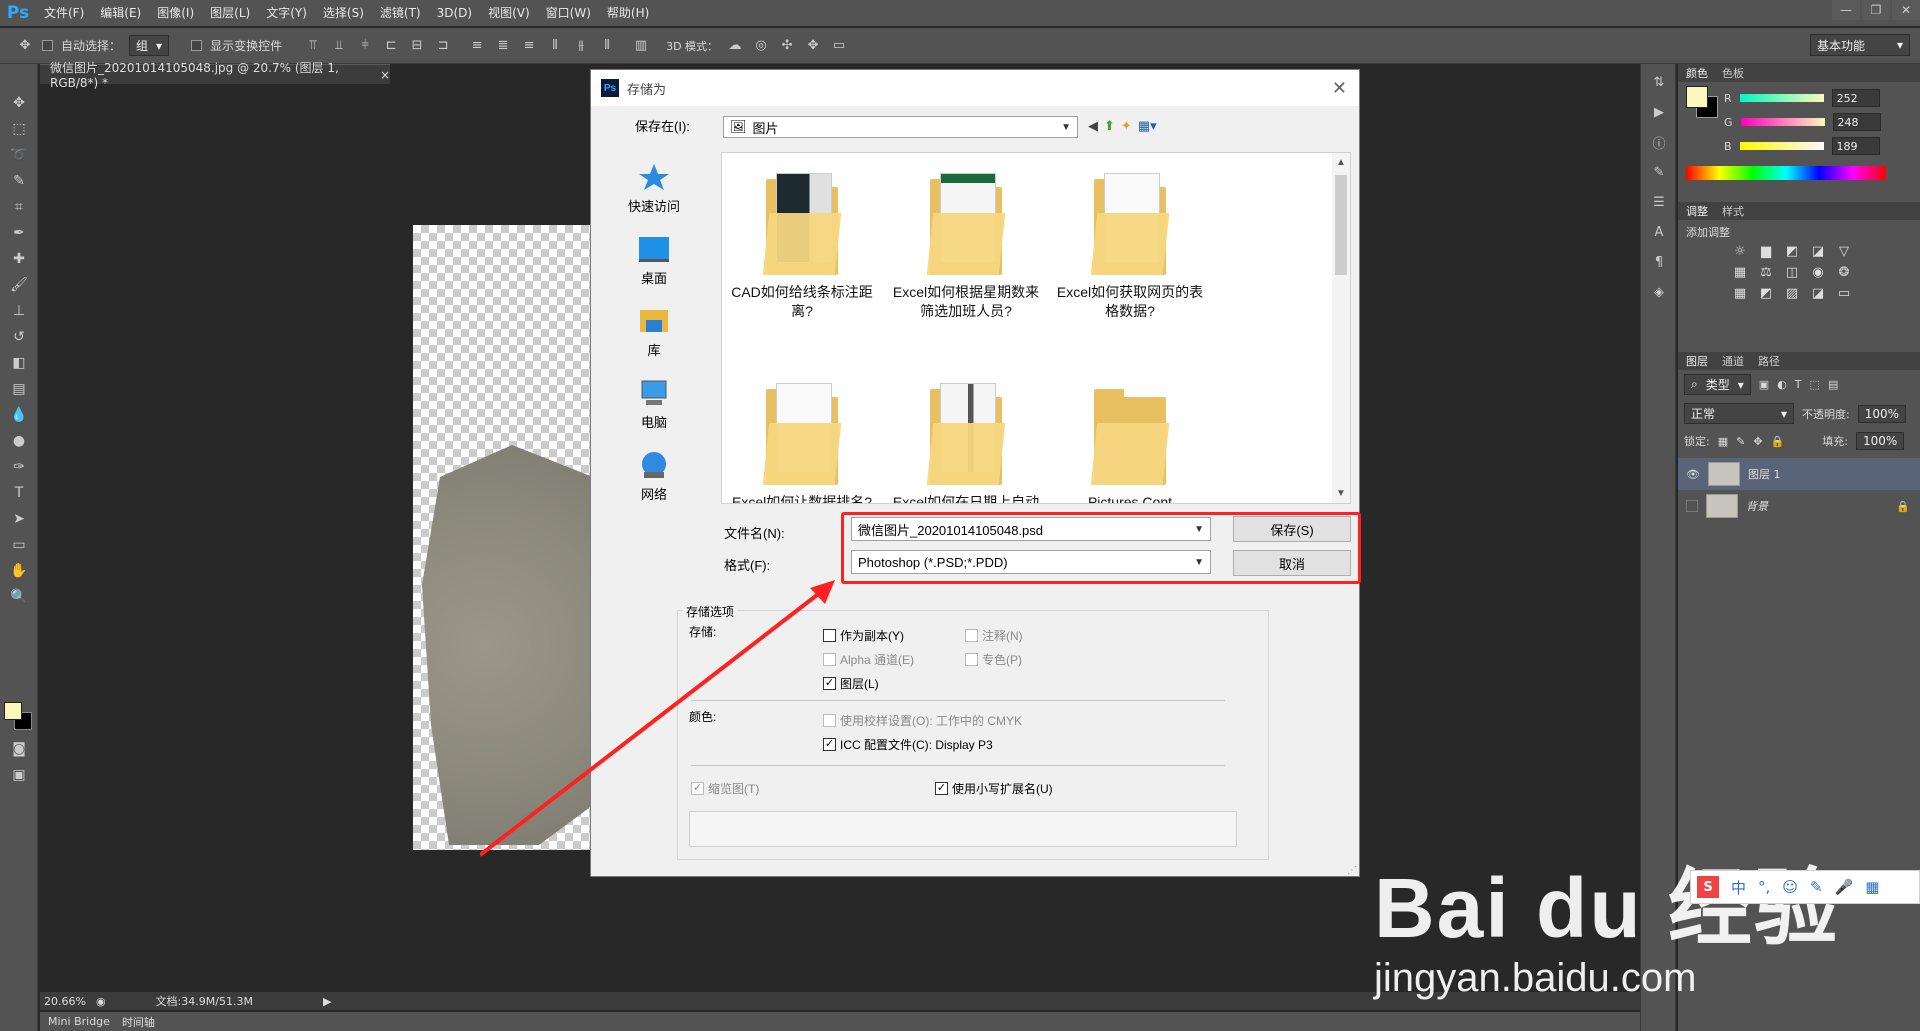  Describe the element at coordinates (1766, 251) in the screenshot. I see `levels-icon: ▆` at that location.